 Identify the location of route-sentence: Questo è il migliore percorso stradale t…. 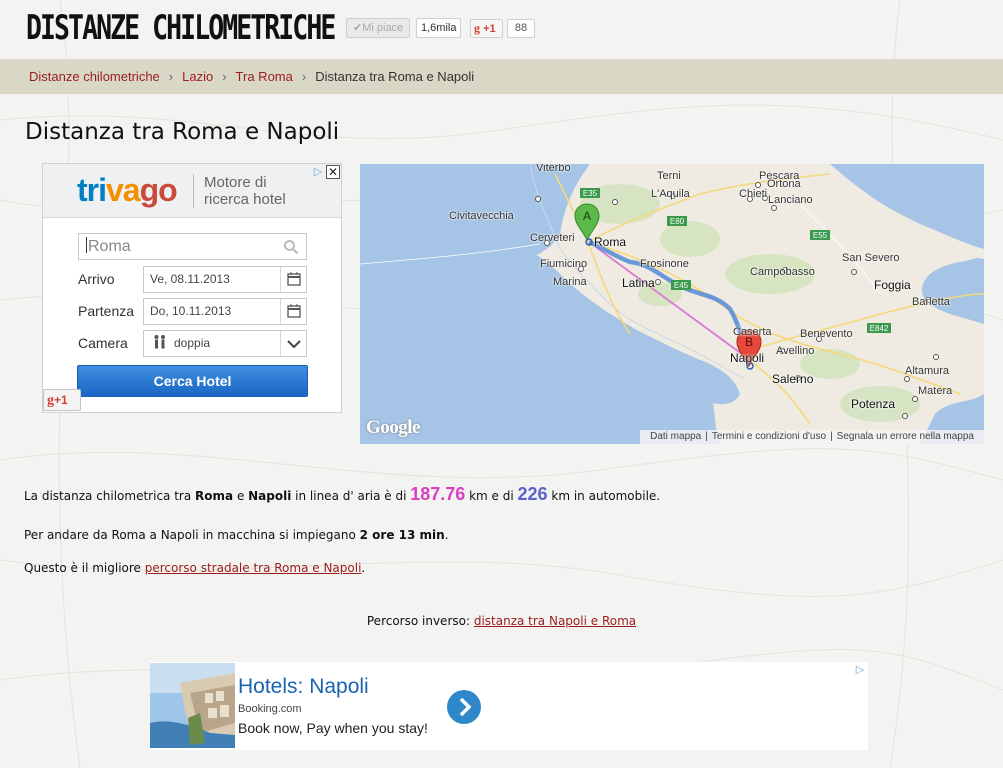
(195, 568).